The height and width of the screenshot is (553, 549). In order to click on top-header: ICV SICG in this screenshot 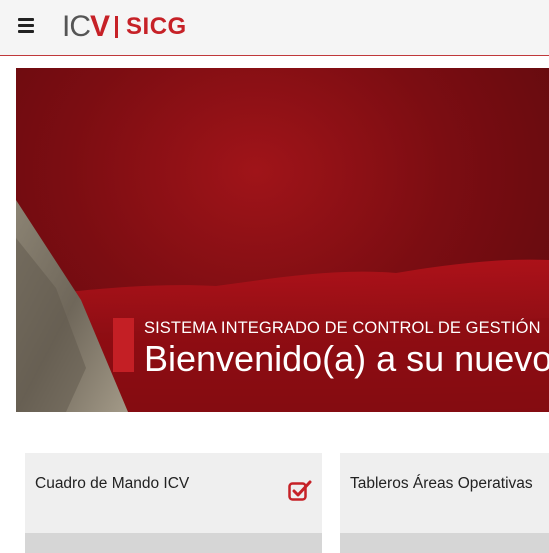, I will do `click(274, 28)`.